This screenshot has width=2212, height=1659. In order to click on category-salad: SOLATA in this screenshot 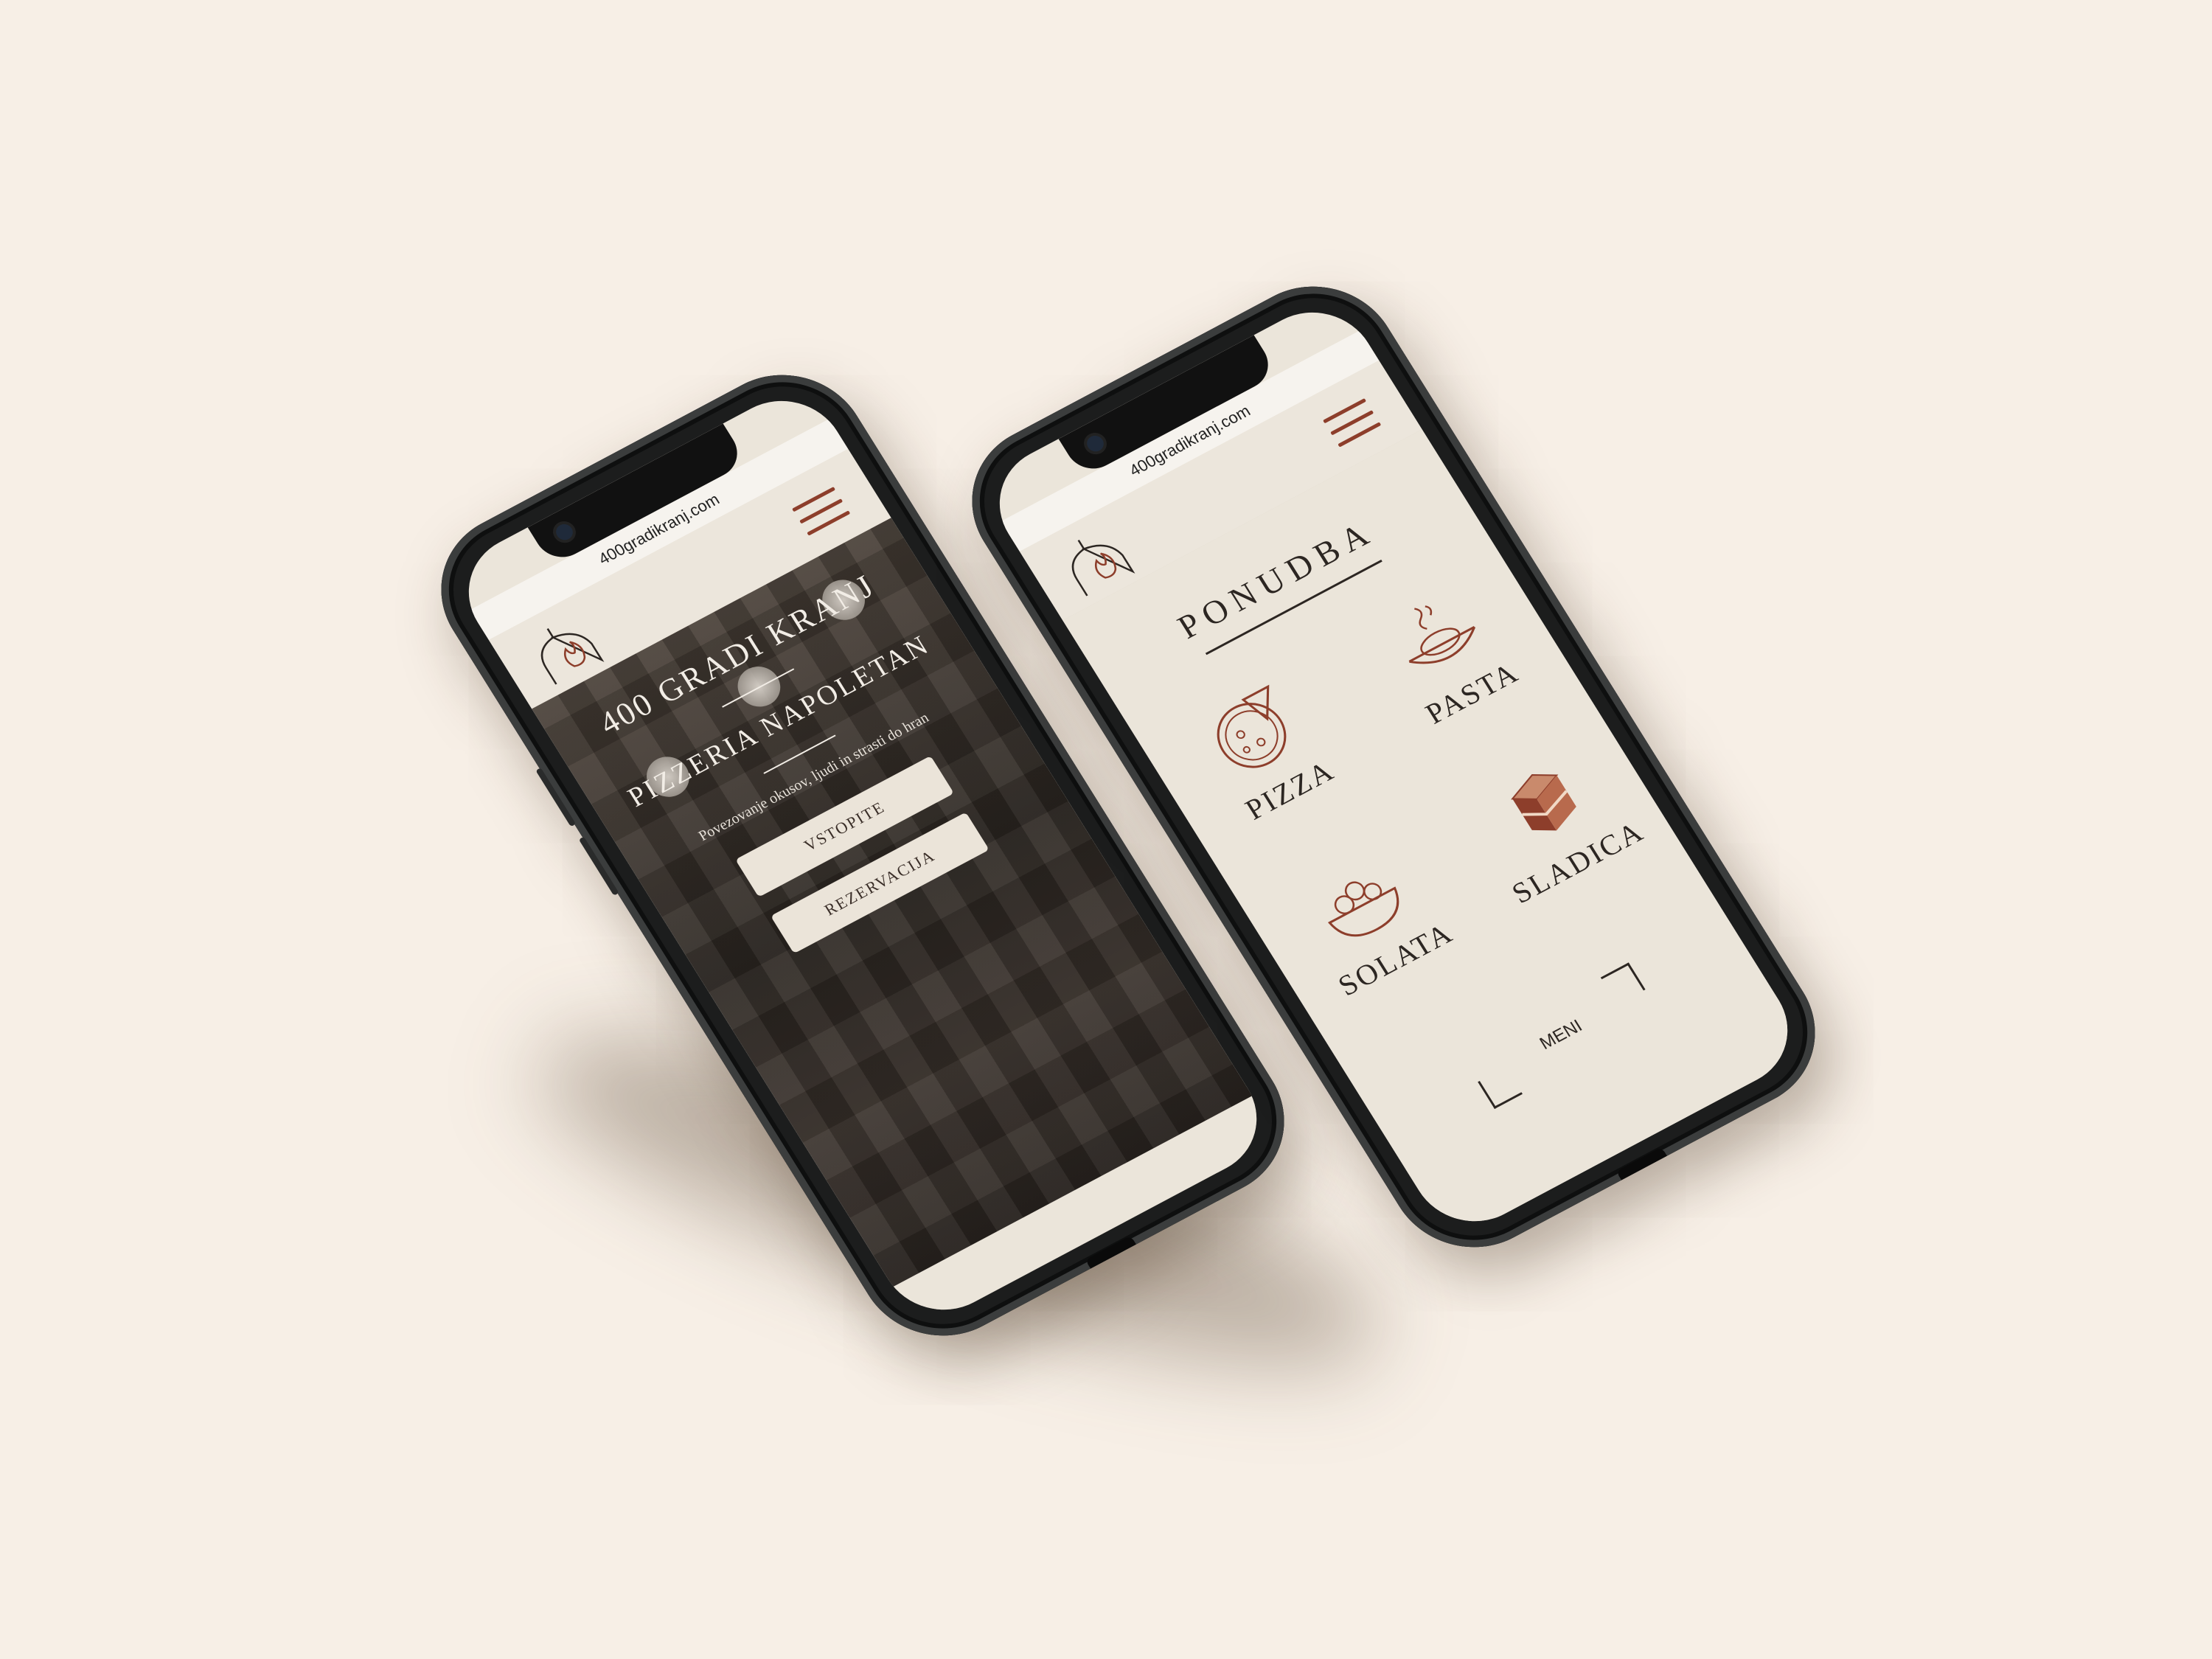, I will do `click(1372, 920)`.